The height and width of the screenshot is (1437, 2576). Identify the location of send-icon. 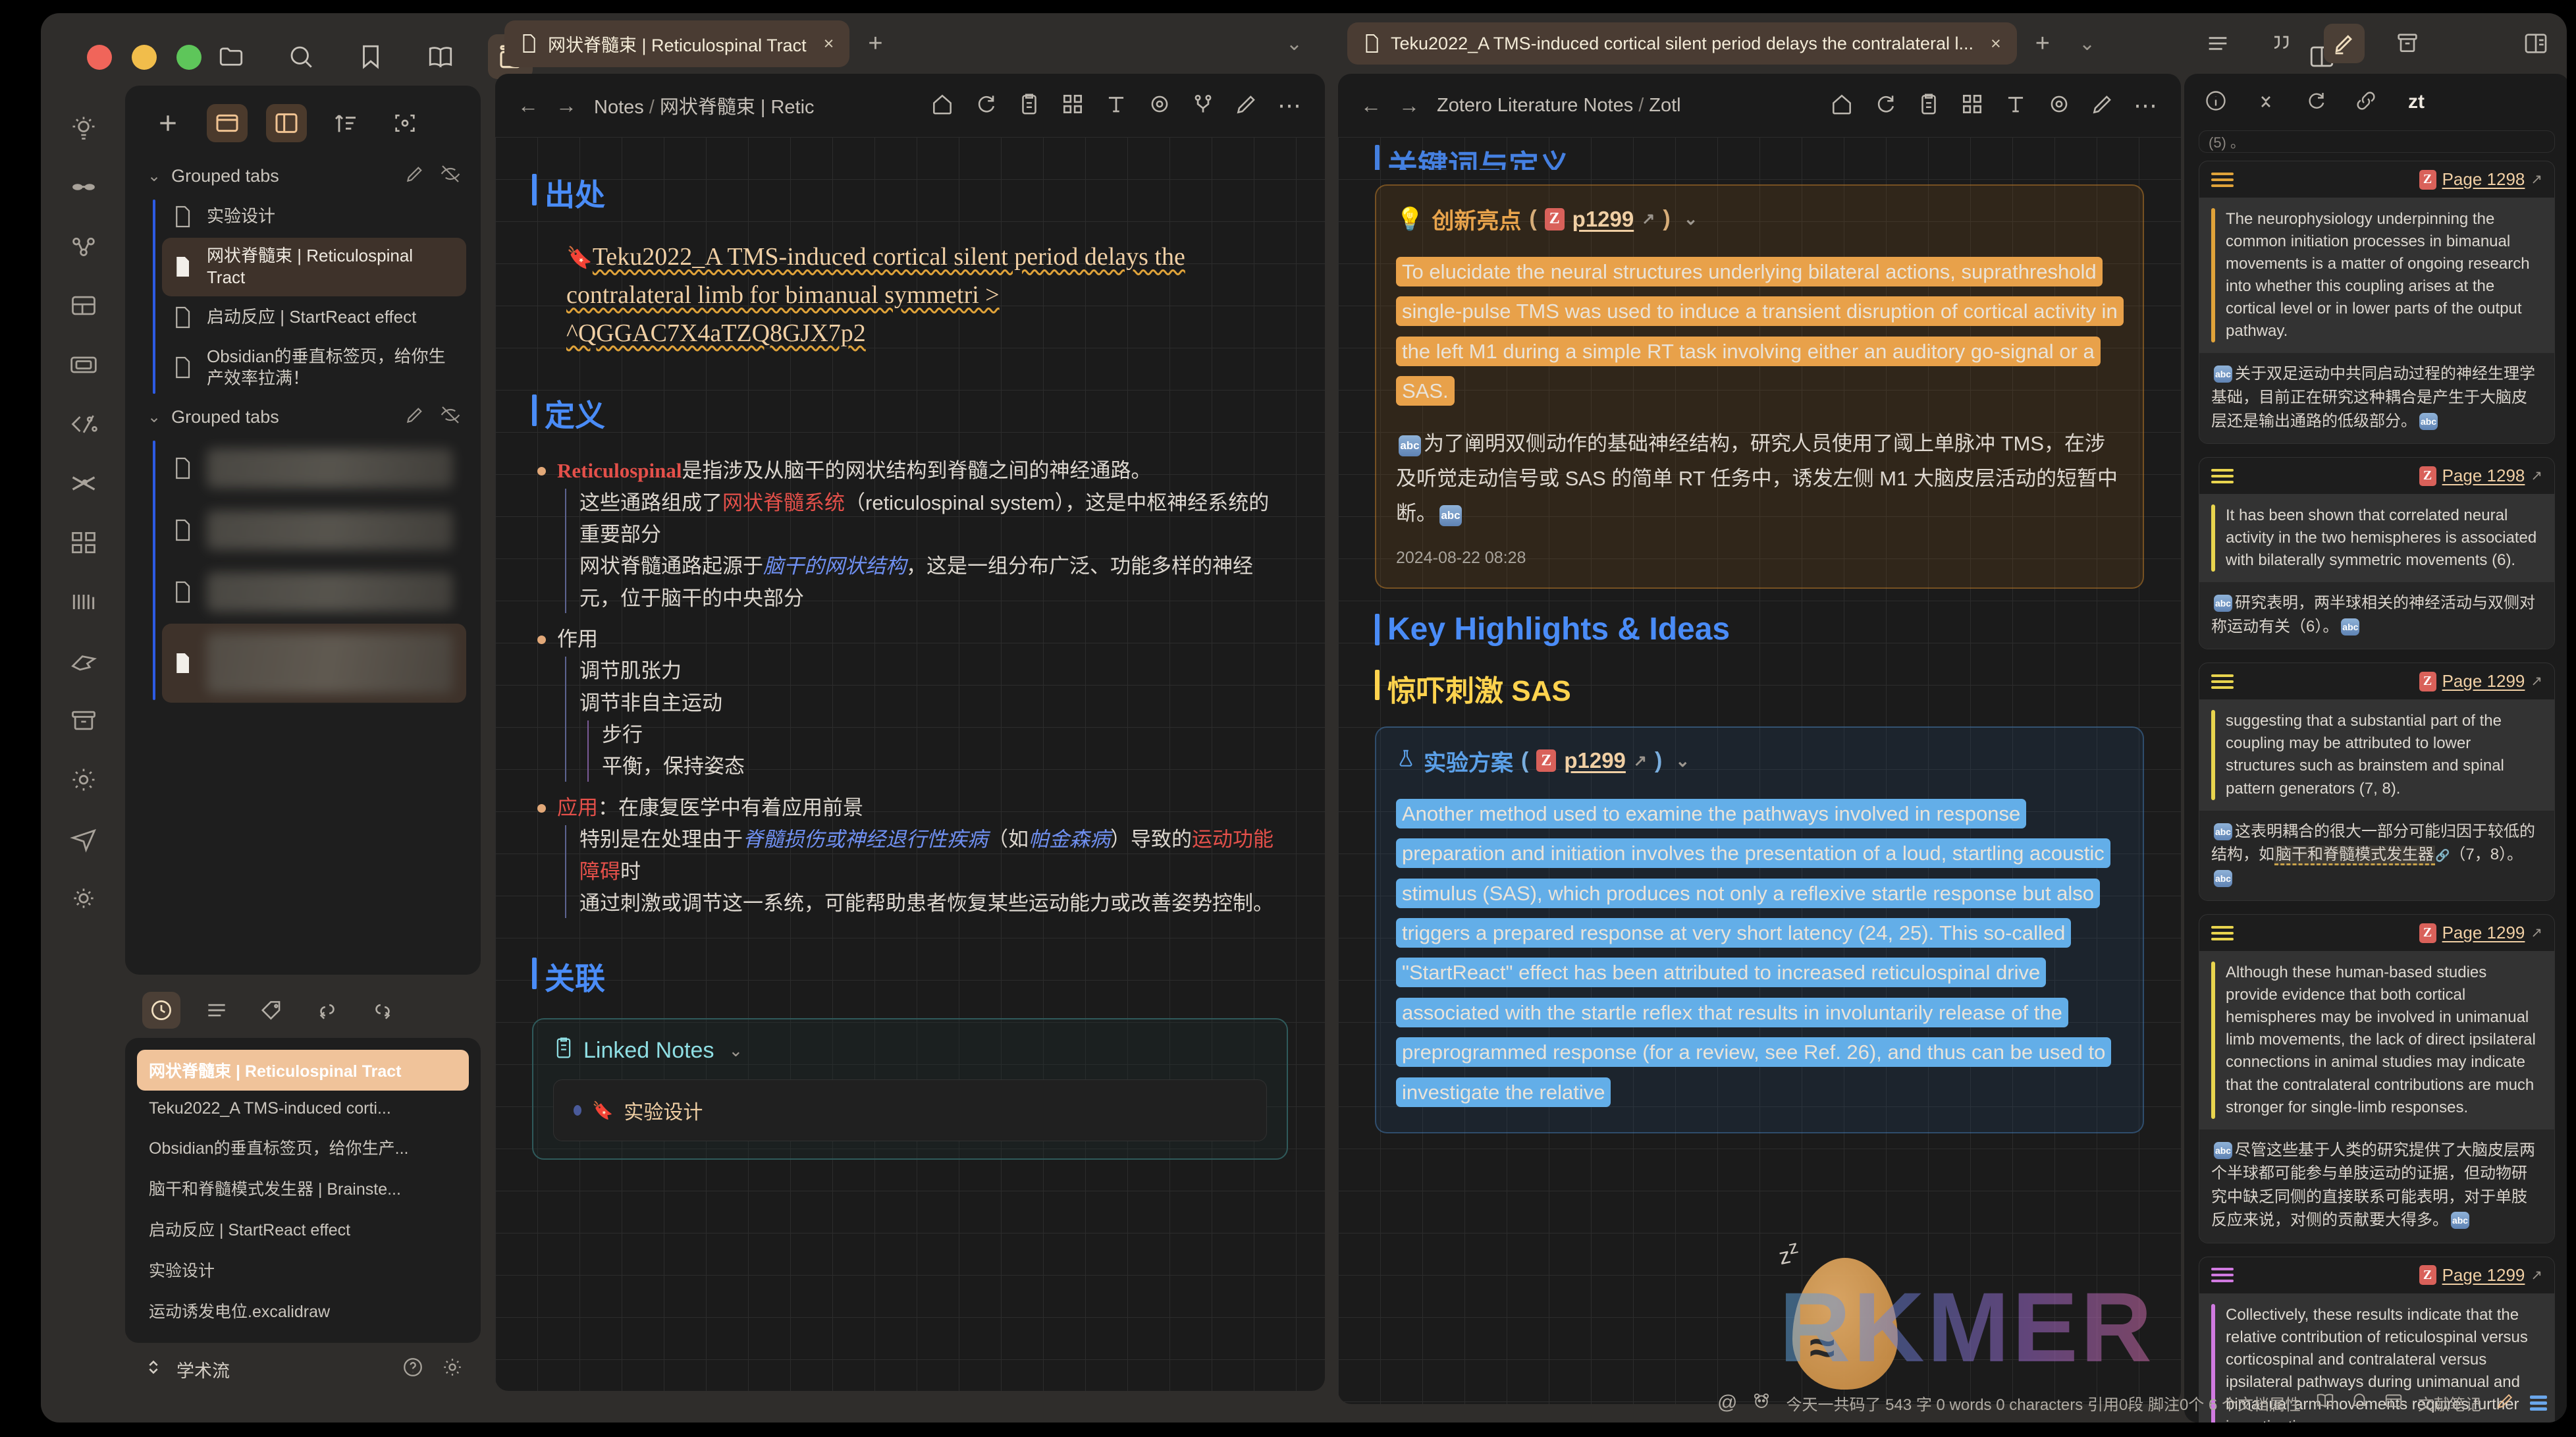
(83, 839).